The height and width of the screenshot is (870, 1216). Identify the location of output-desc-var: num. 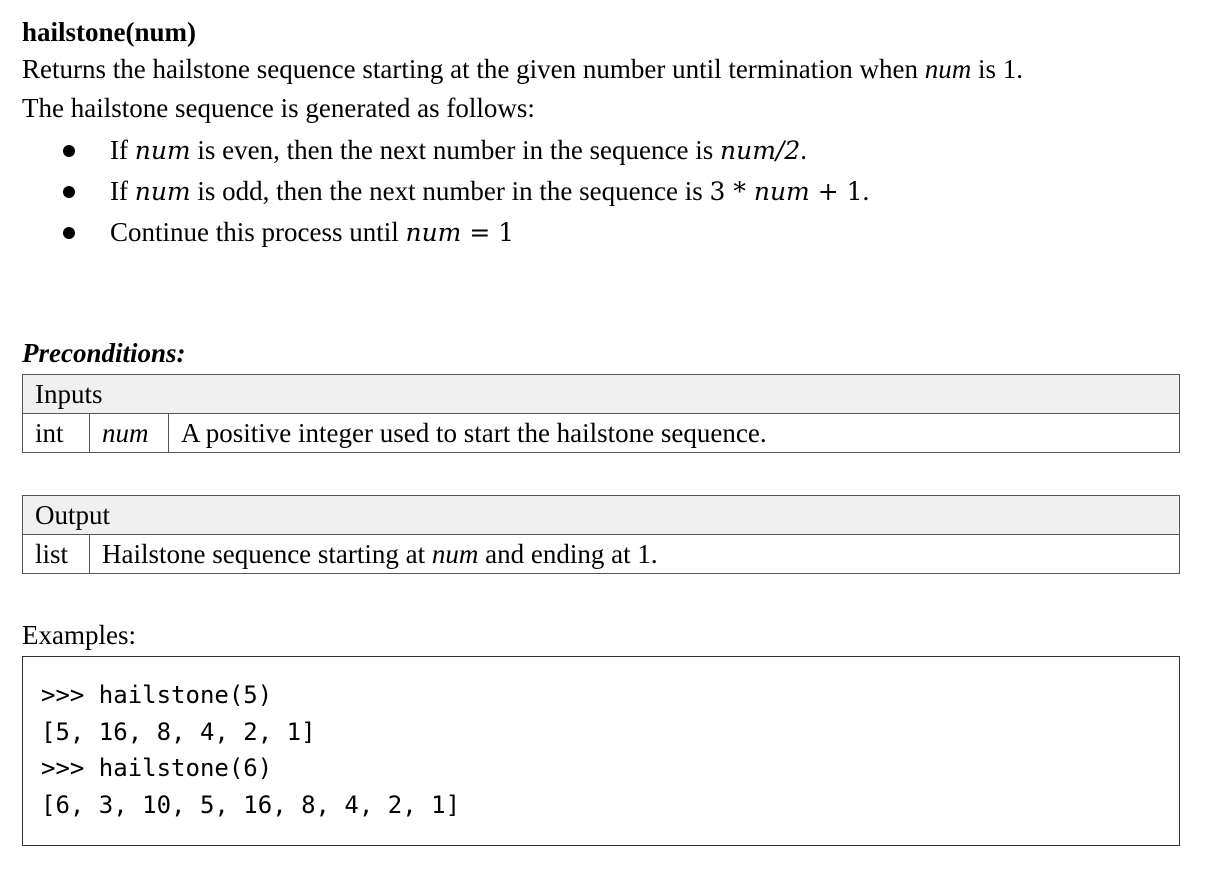
(455, 554).